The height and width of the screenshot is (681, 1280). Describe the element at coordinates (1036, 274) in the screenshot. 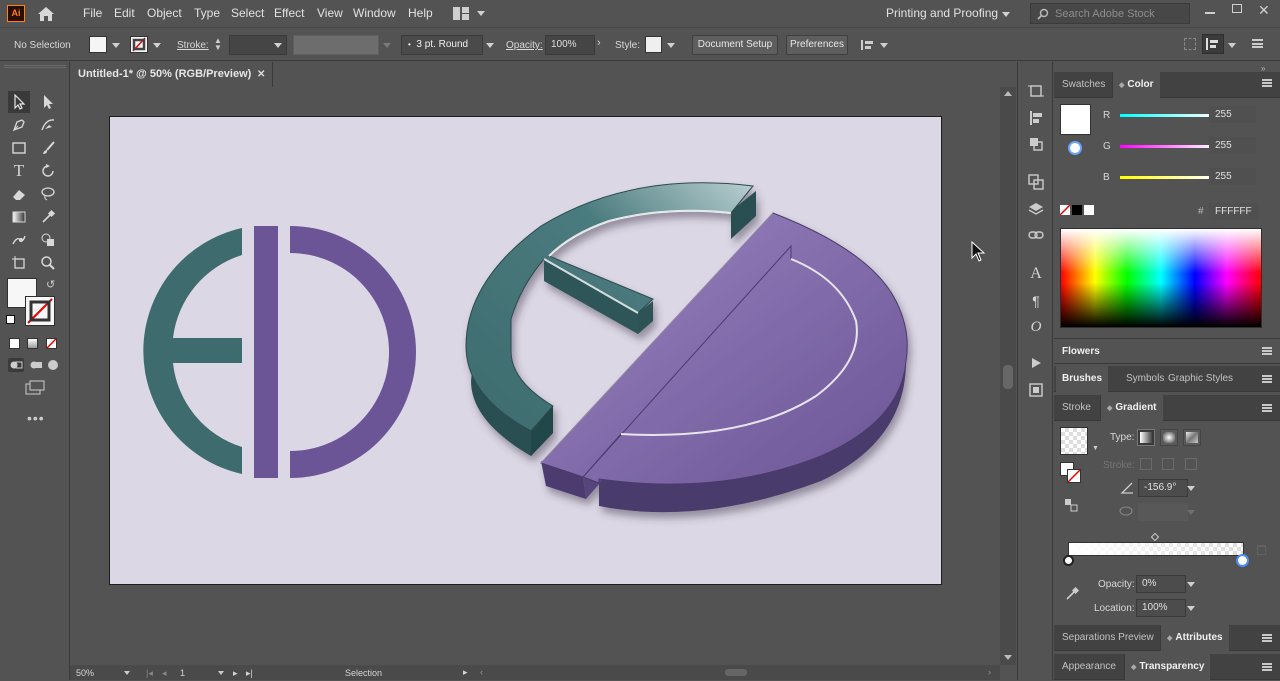

I see `character-panel-icon: A` at that location.